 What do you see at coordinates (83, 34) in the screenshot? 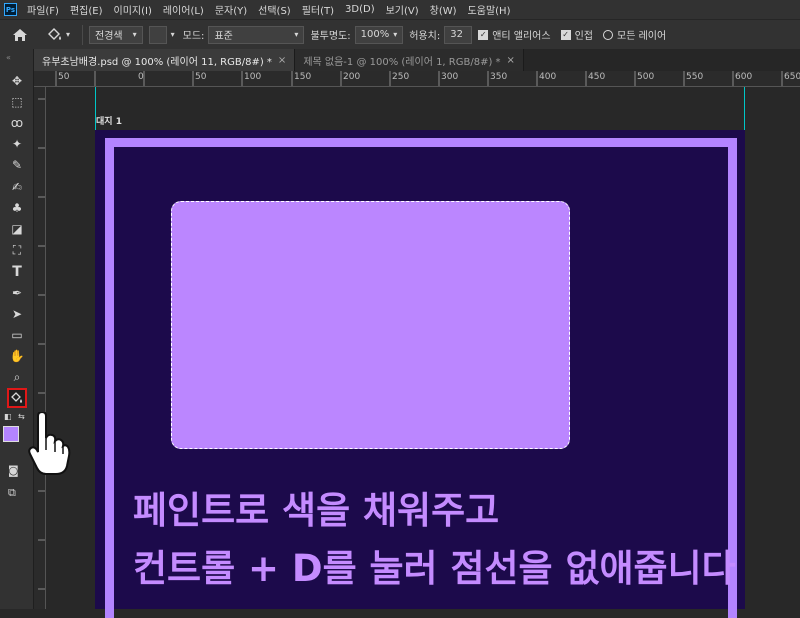
I see `separator` at bounding box center [83, 34].